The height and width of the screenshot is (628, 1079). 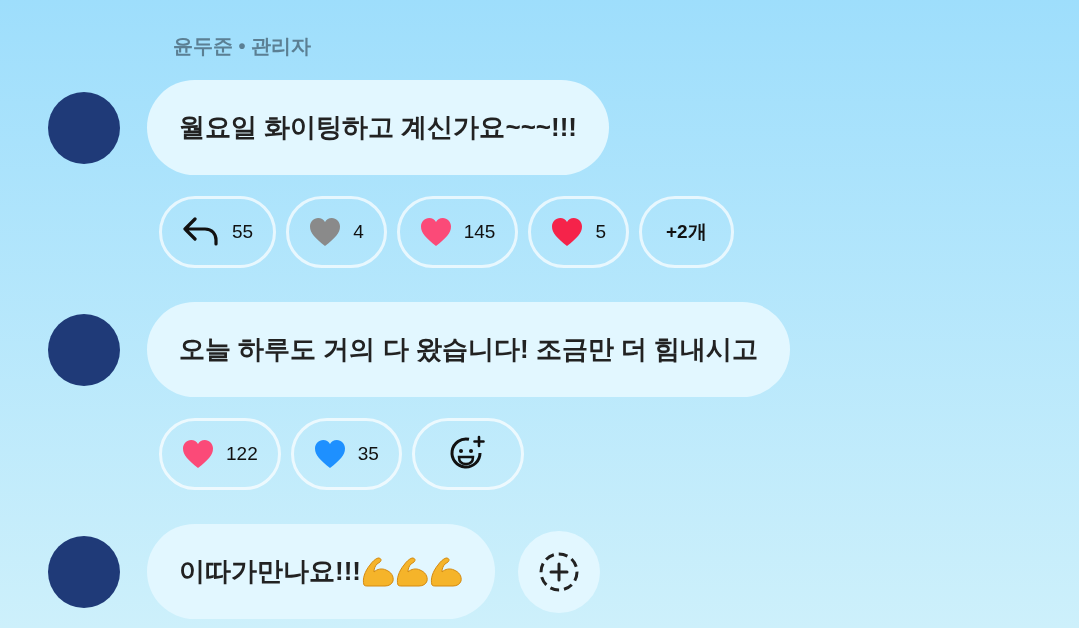 I want to click on message-text: 월요일 화이팅하고 계신가요~~~!!!, so click(x=378, y=127).